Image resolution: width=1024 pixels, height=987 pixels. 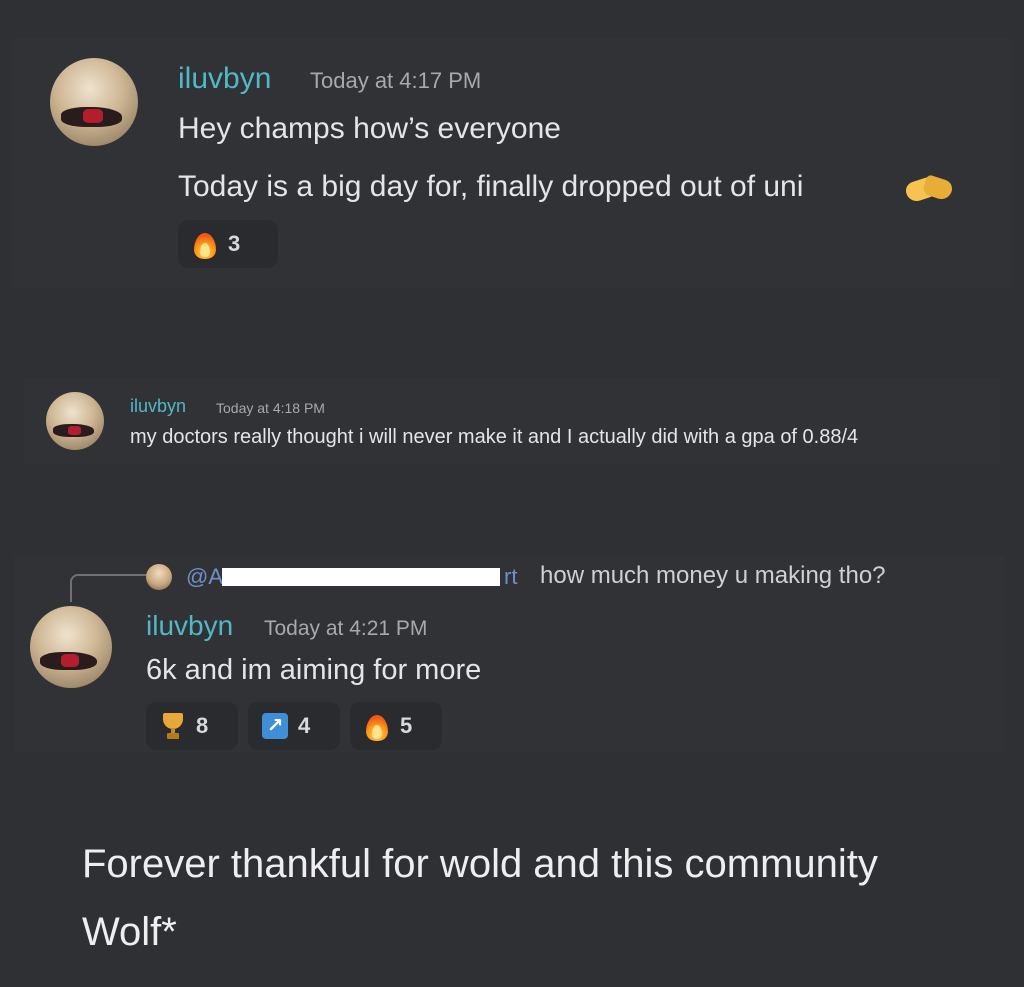 What do you see at coordinates (159, 577) in the screenshot?
I see `reply-avatar` at bounding box center [159, 577].